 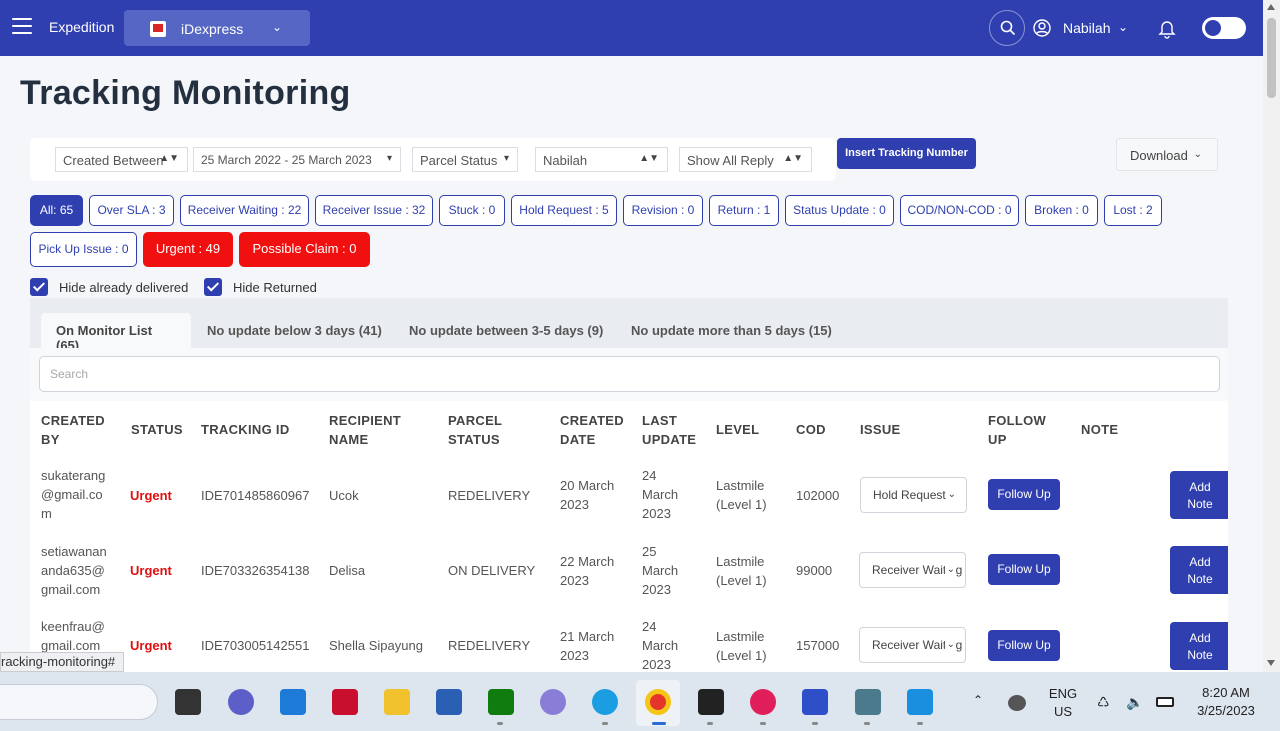 What do you see at coordinates (397, 702) in the screenshot?
I see `file-explorer-icon` at bounding box center [397, 702].